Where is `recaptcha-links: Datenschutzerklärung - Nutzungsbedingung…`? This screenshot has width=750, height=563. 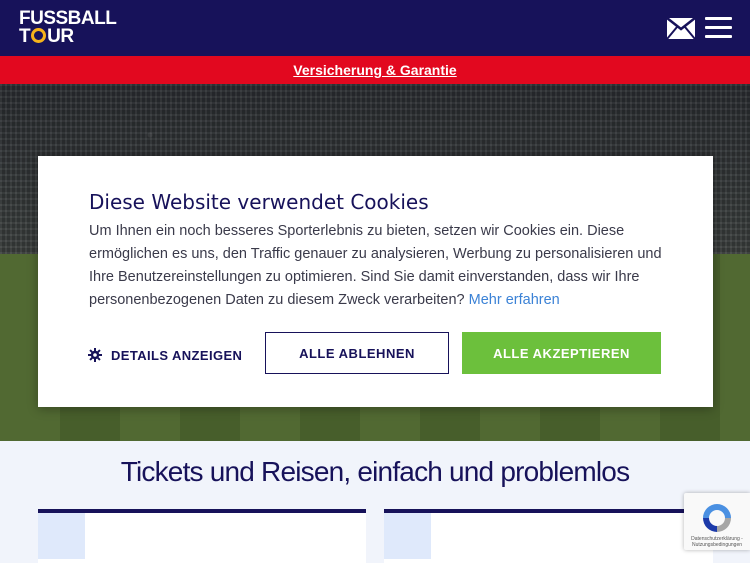
recaptcha-links: Datenschutzerklärung - Nutzungsbedingung… is located at coordinates (717, 542).